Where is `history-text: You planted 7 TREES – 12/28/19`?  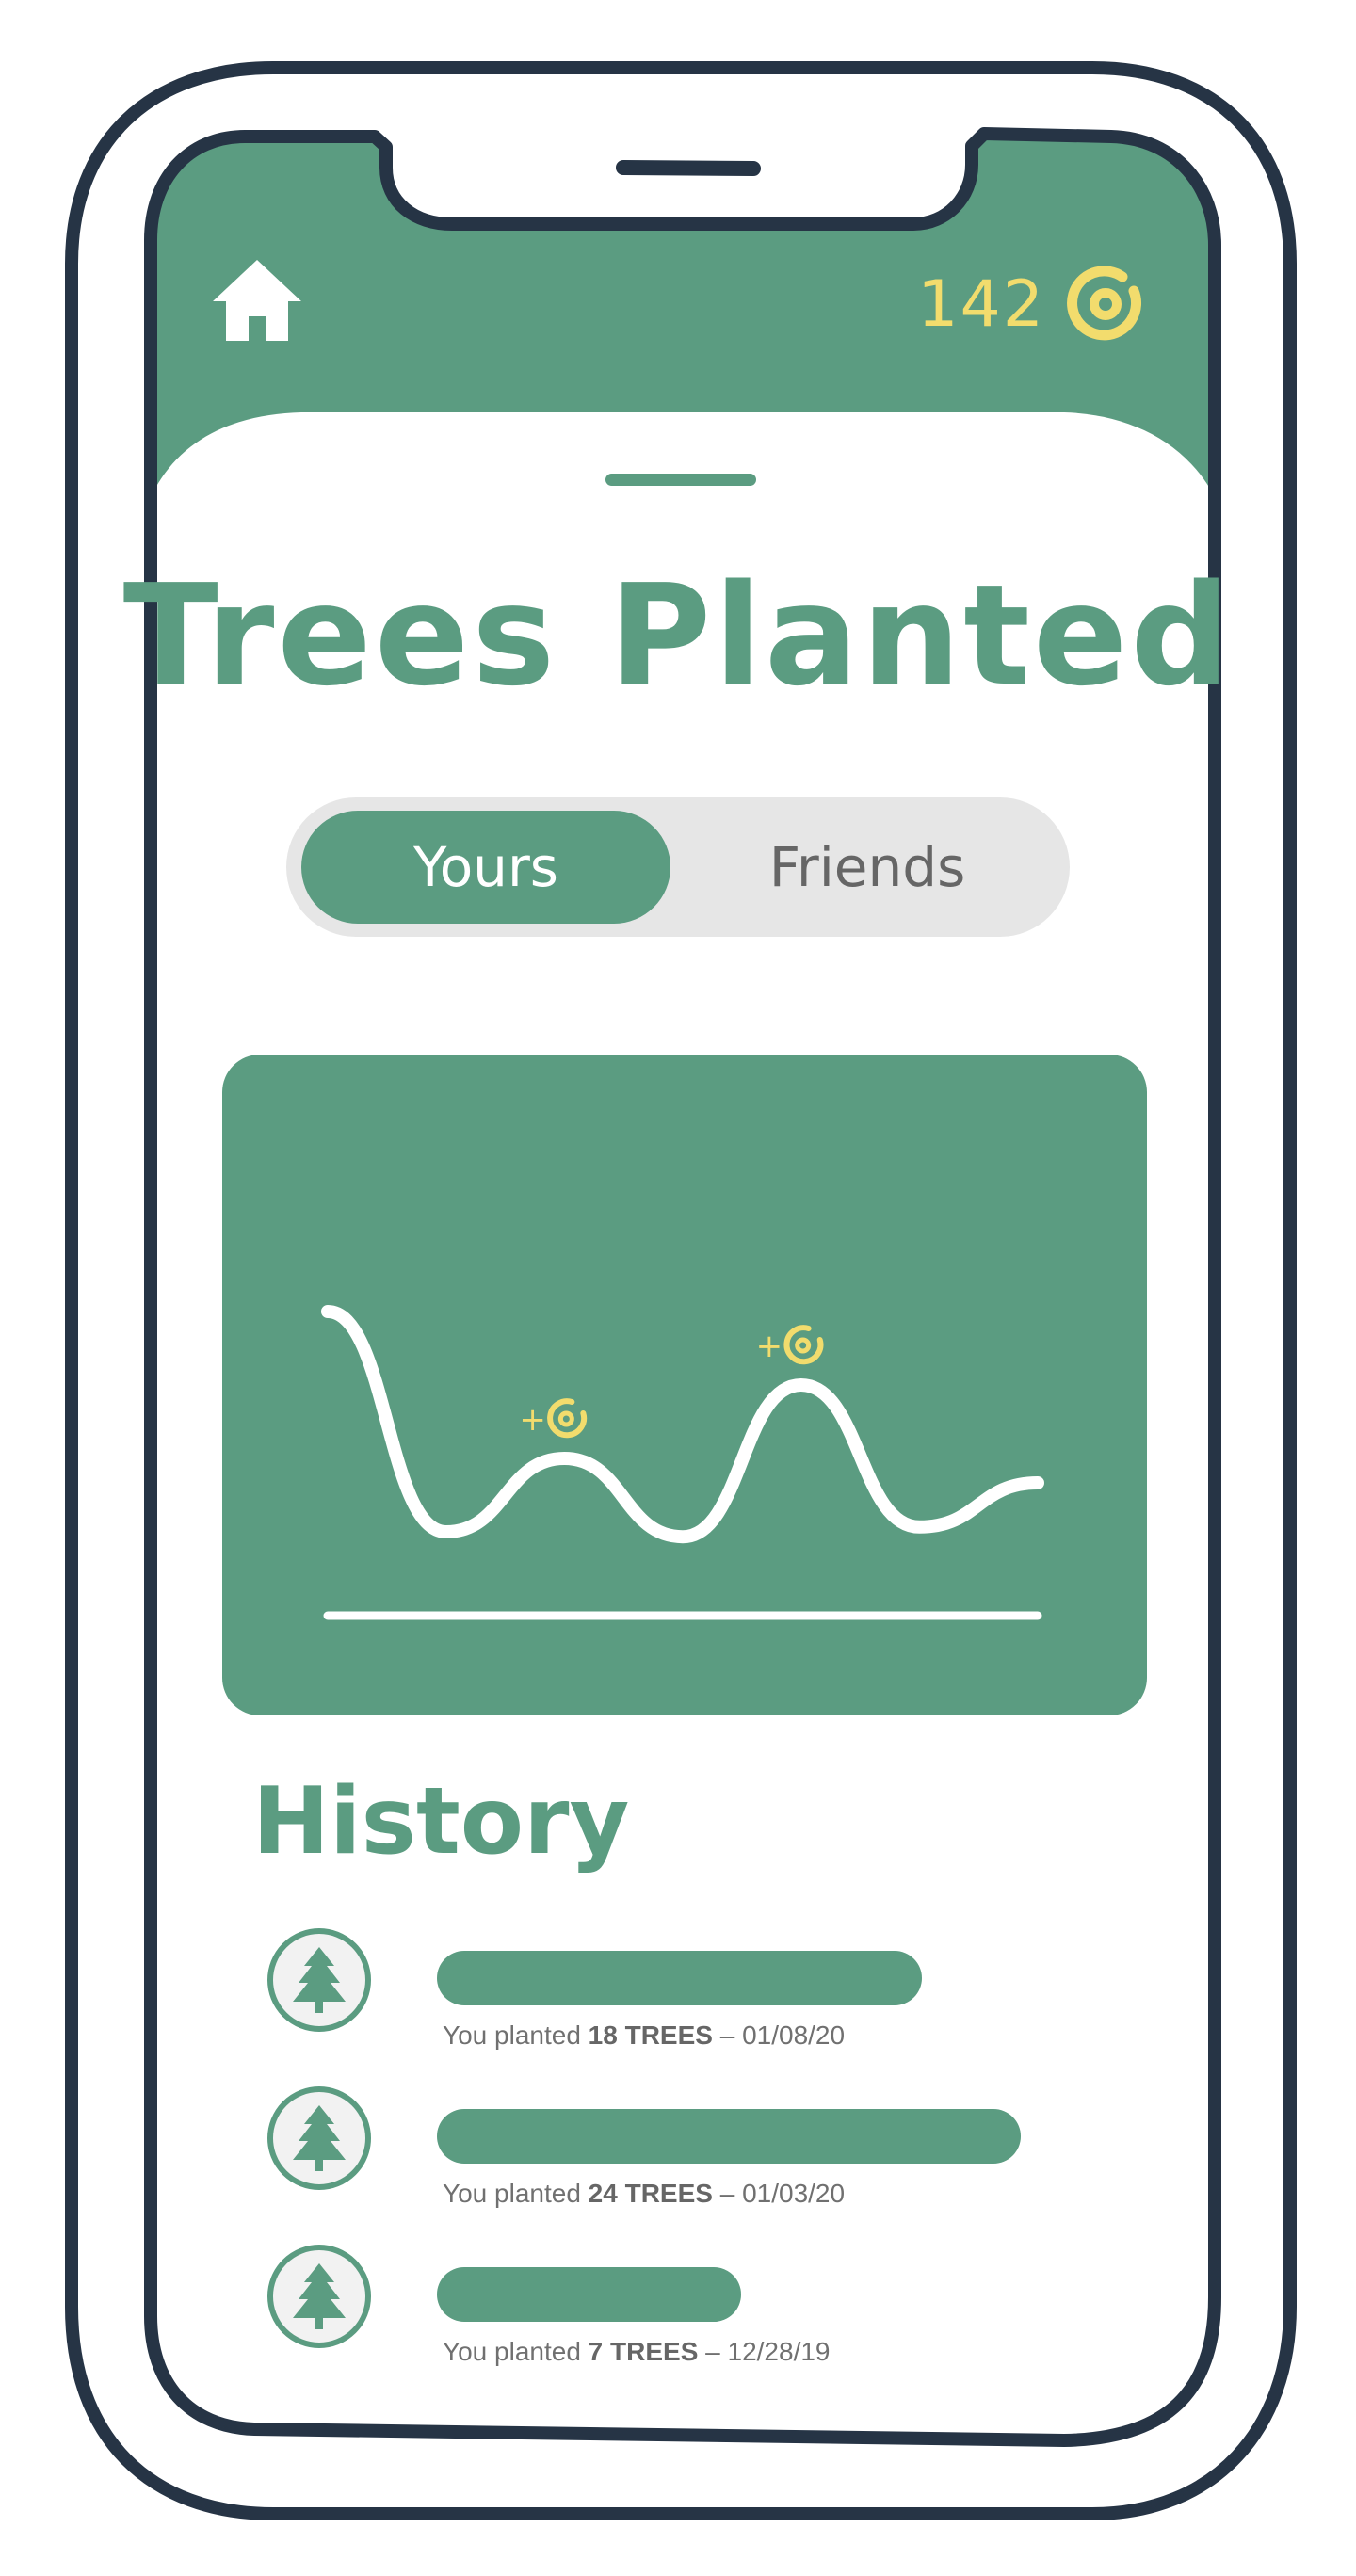 history-text: You planted 7 TREES – 12/28/19 is located at coordinates (637, 2351).